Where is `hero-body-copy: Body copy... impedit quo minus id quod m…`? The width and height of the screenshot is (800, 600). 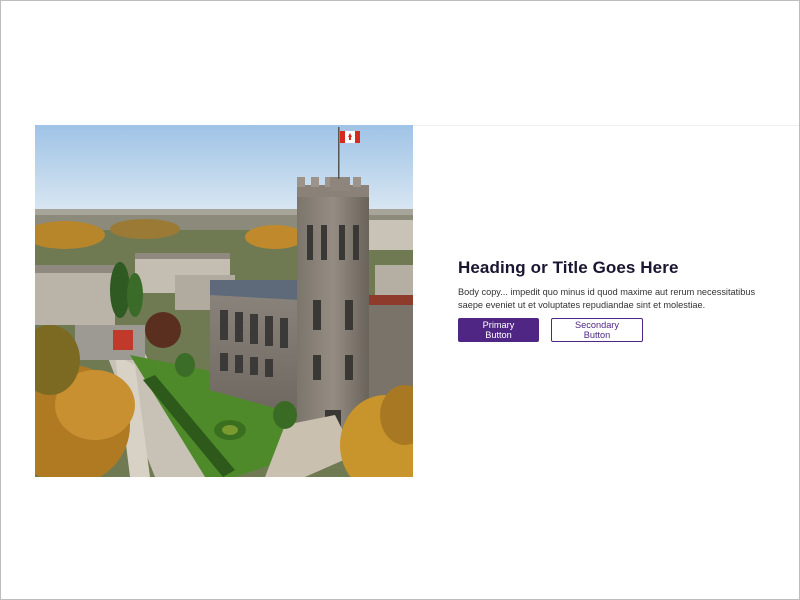 hero-body-copy: Body copy... impedit quo minus id quod m… is located at coordinates (607, 298).